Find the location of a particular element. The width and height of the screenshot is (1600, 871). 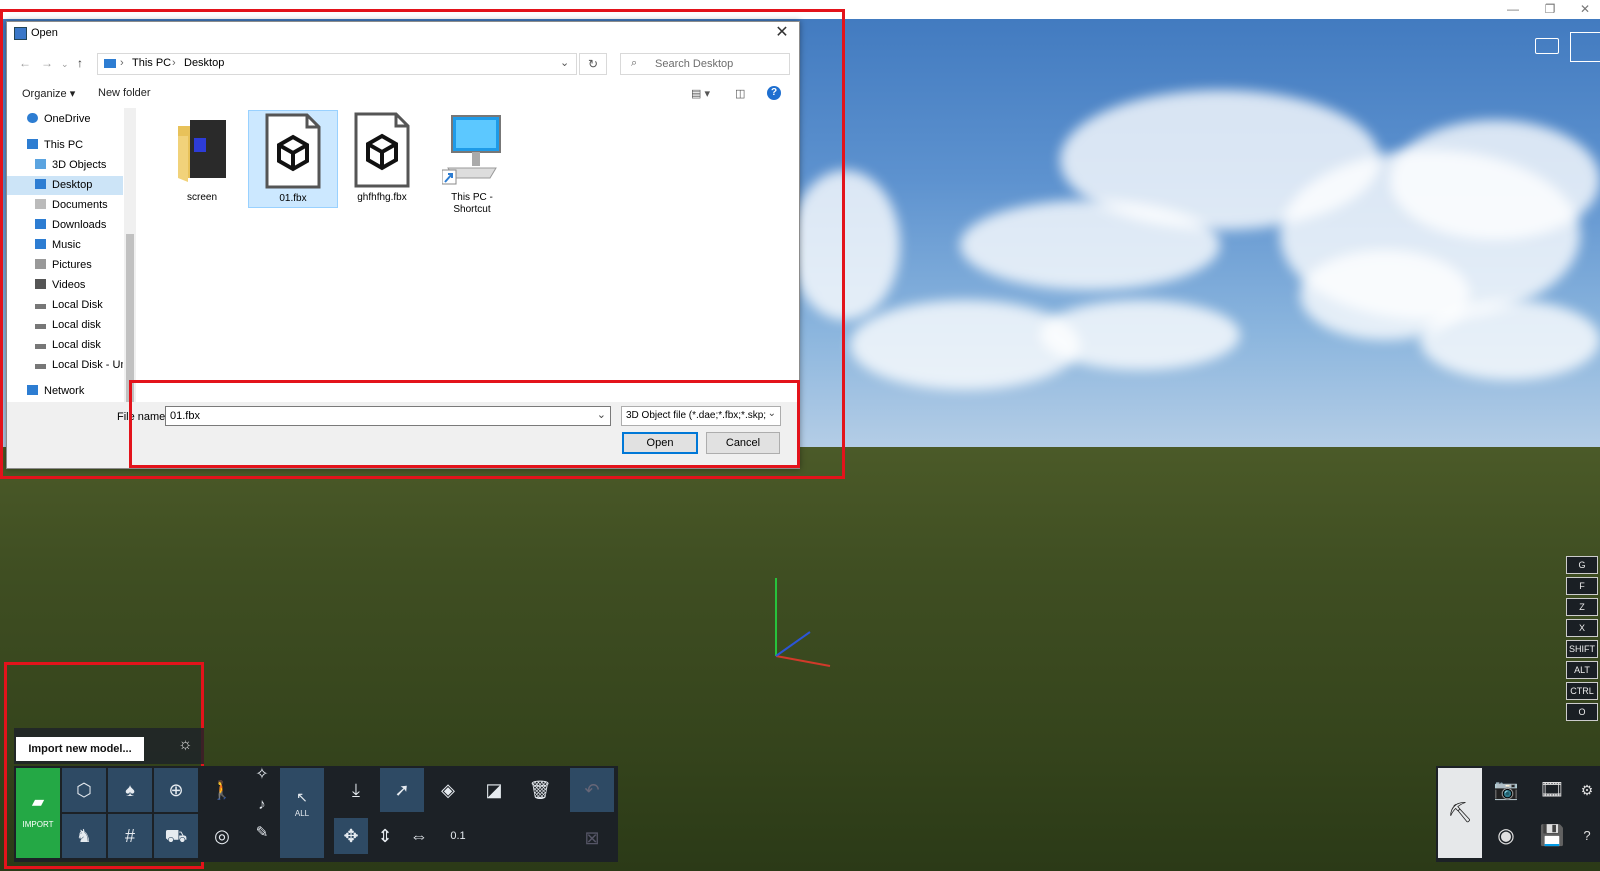

key-o: O is located at coordinates (1582, 712).